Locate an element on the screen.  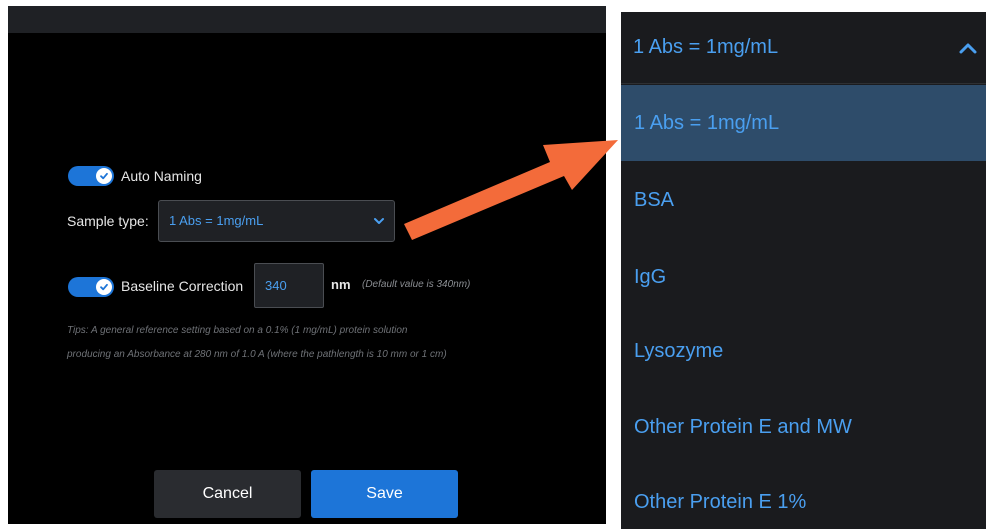
baseline-unit: nm is located at coordinates (341, 284).